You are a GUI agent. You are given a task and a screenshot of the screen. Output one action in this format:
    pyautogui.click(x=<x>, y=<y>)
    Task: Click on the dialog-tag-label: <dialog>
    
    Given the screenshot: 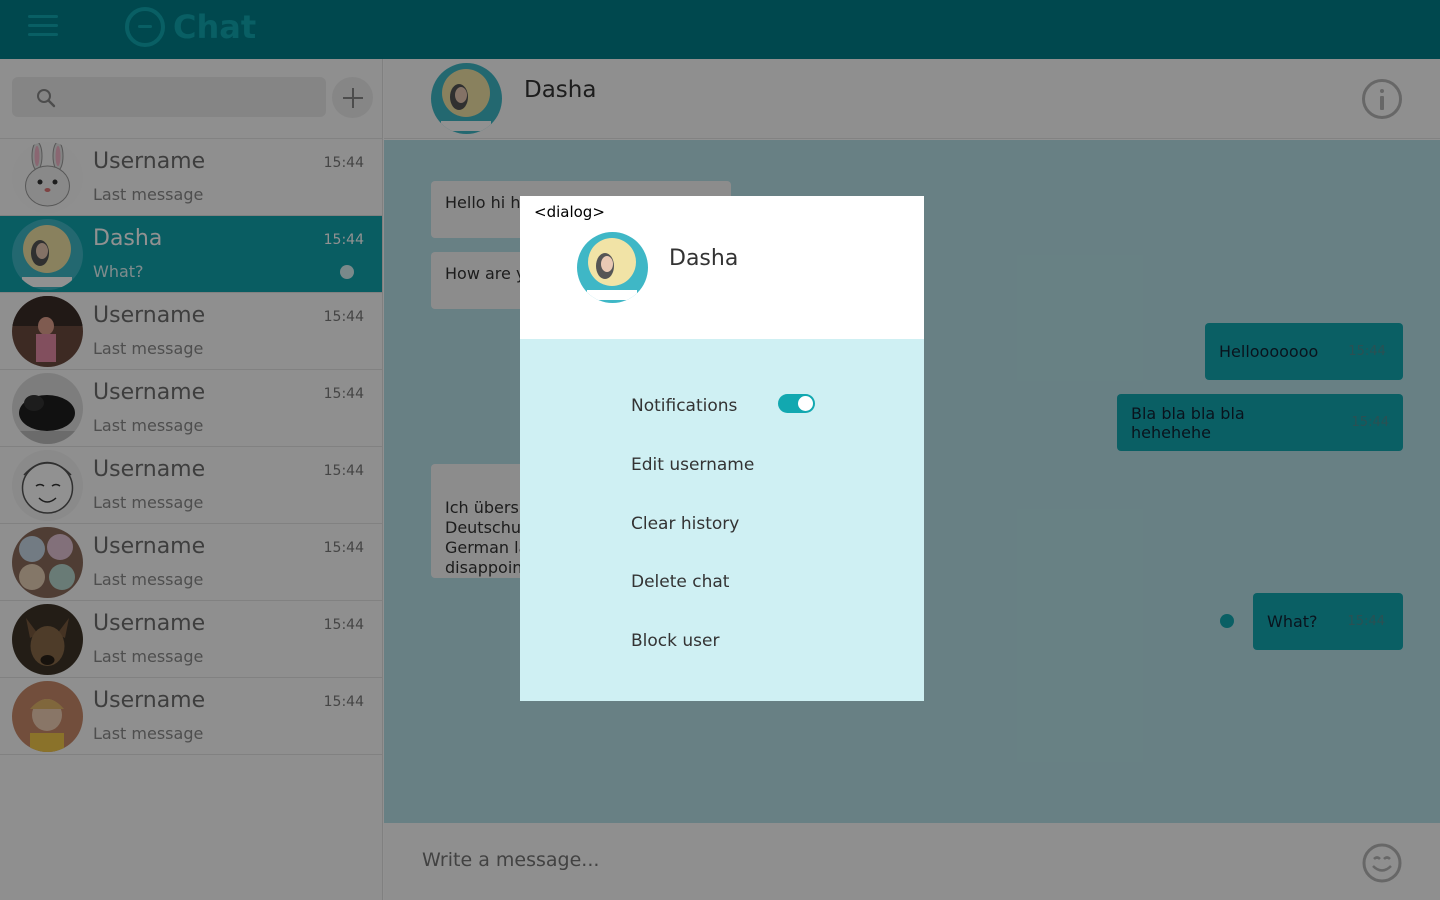 What is the action you would take?
    pyautogui.click(x=569, y=212)
    